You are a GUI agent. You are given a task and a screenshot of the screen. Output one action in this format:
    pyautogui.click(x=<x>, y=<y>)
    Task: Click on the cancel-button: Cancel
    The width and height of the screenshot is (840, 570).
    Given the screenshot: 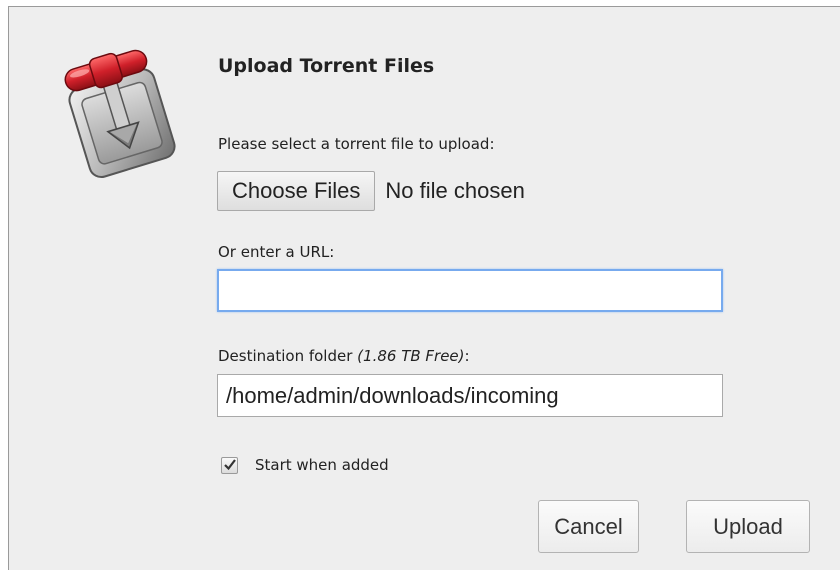 What is the action you would take?
    pyautogui.click(x=588, y=526)
    